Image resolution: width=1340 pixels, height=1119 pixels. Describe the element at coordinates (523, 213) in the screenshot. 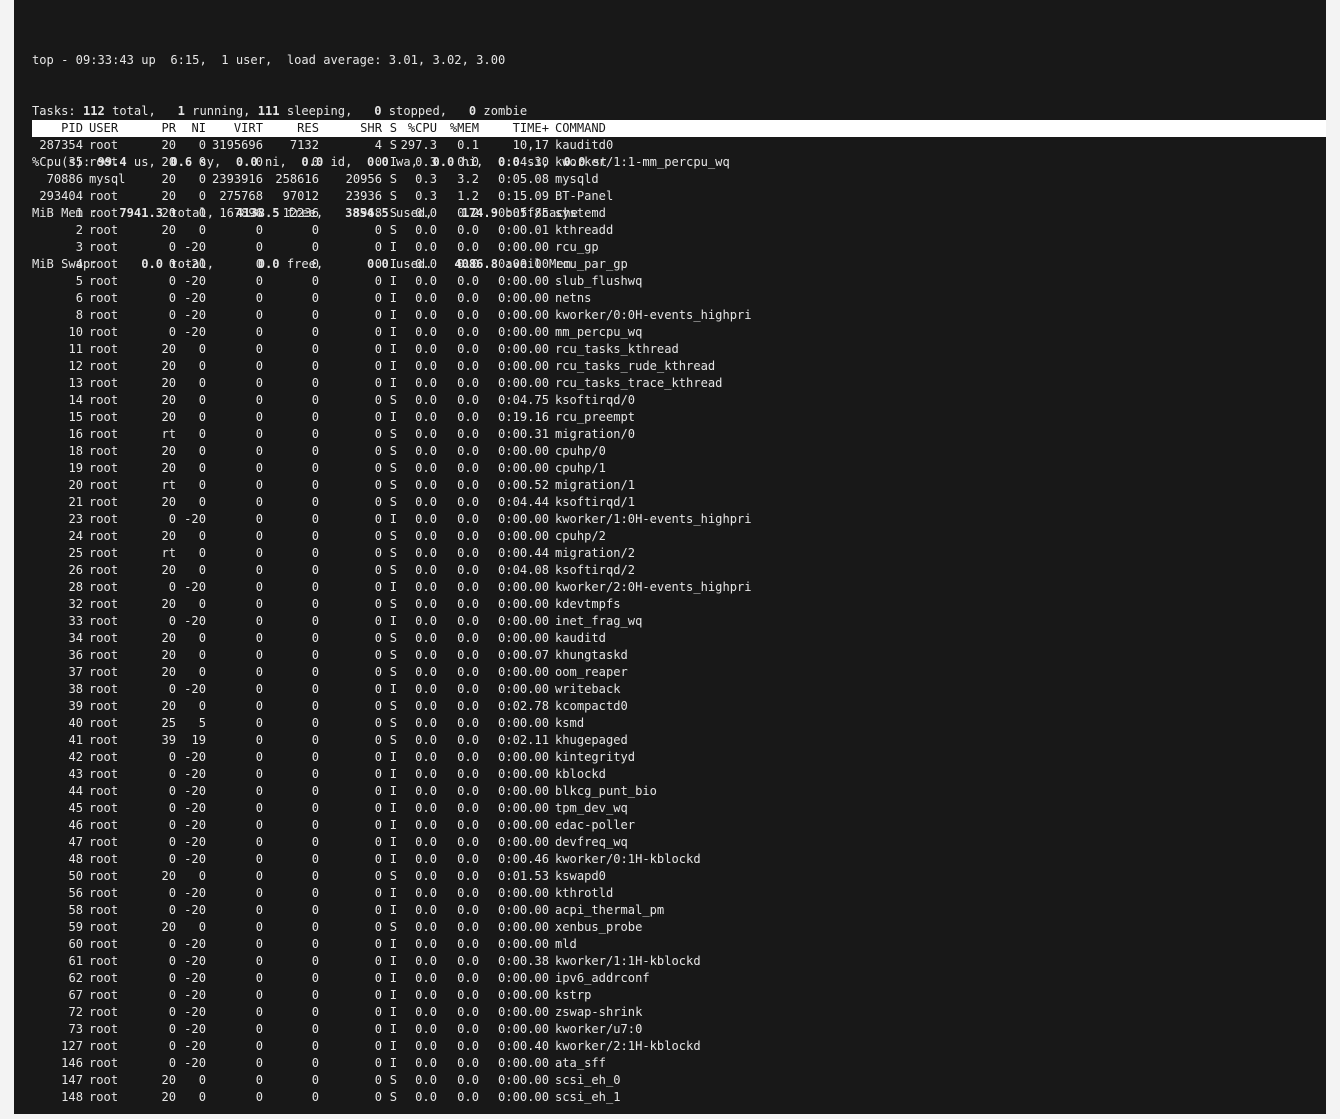

I see `process-time: 0:05.85` at that location.